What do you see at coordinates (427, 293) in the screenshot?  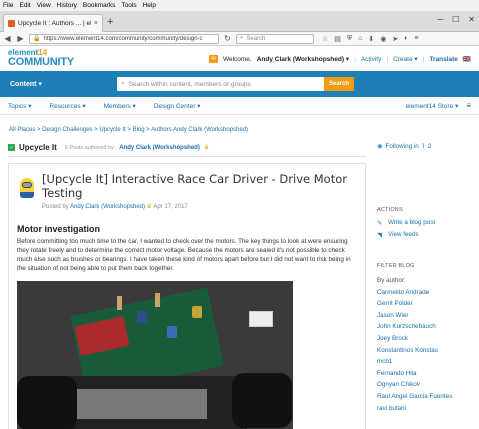 I see `author-filter-item: Carmelito Andrade` at bounding box center [427, 293].